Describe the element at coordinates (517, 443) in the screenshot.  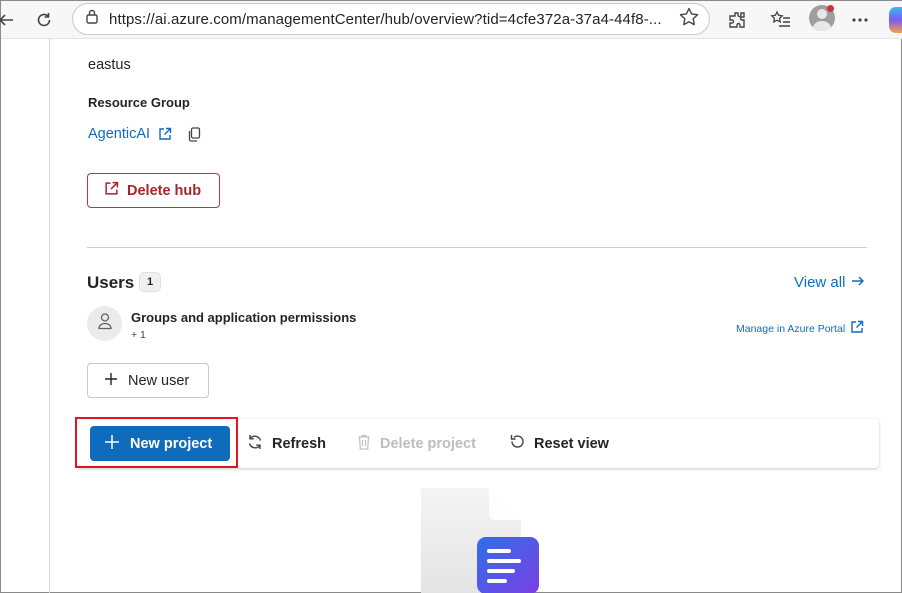
I see `reset-icon` at that location.